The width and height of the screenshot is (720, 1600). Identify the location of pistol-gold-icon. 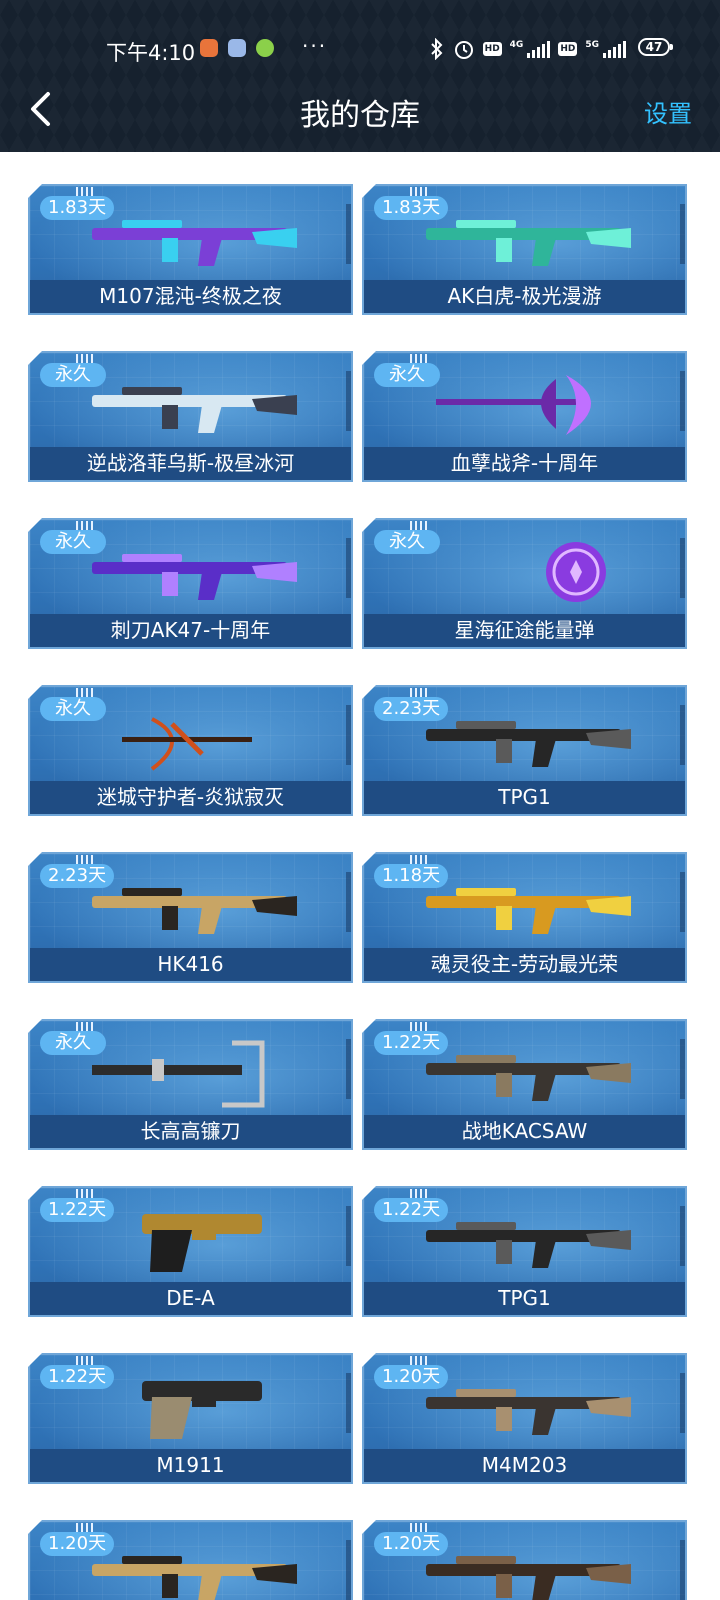
(192, 1238).